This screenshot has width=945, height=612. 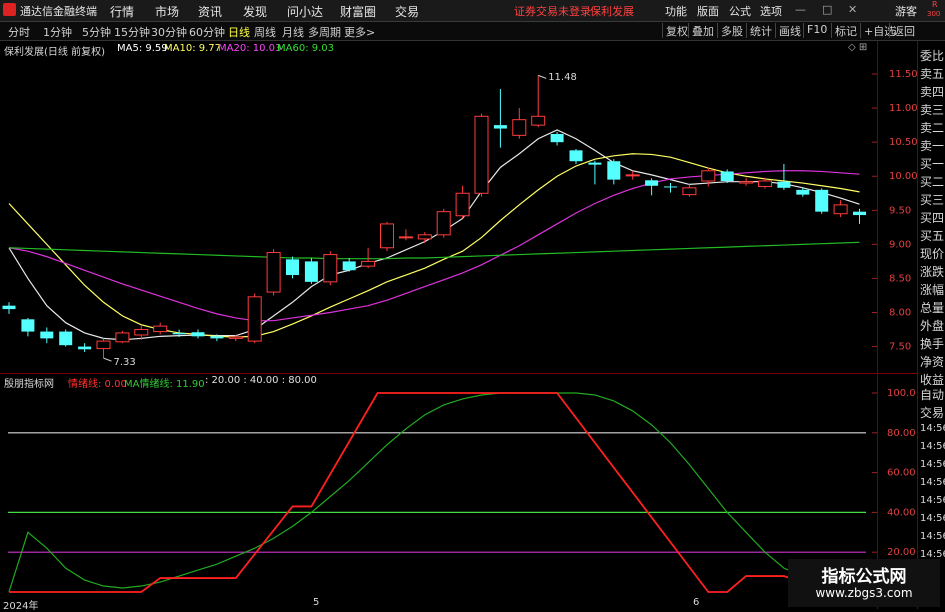 What do you see at coordinates (458, 373) in the screenshot?
I see `pane-divider` at bounding box center [458, 373].